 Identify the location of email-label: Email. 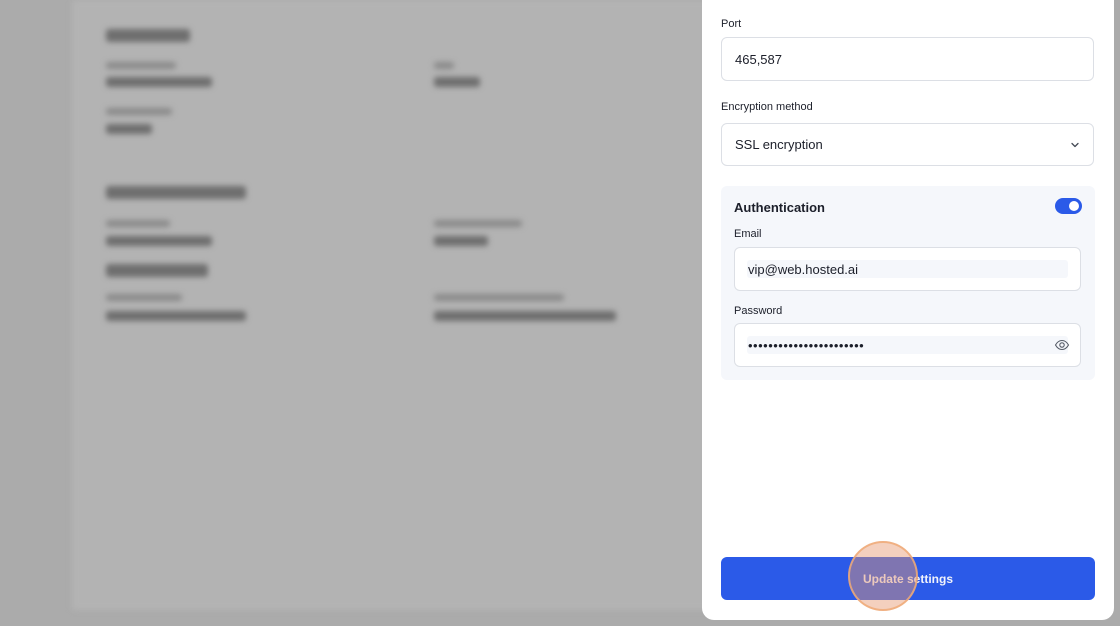
(748, 234).